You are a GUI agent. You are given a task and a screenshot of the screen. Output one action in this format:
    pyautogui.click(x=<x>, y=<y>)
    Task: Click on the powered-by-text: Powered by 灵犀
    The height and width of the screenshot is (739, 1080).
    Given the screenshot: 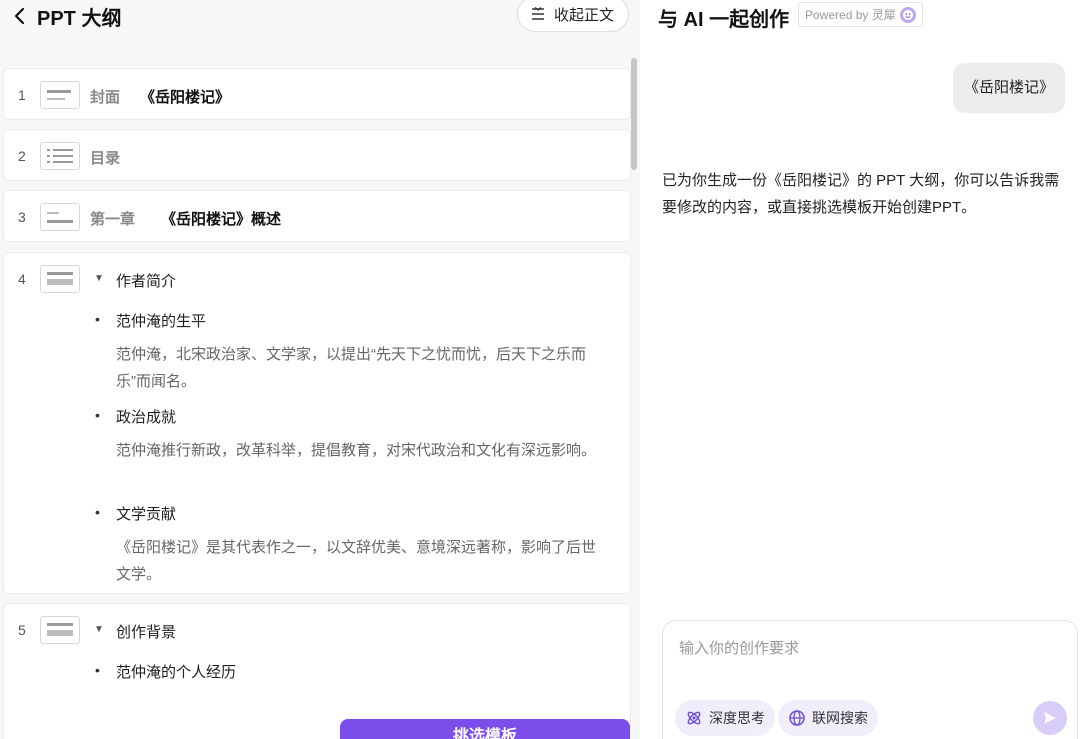 What is the action you would take?
    pyautogui.click(x=850, y=15)
    